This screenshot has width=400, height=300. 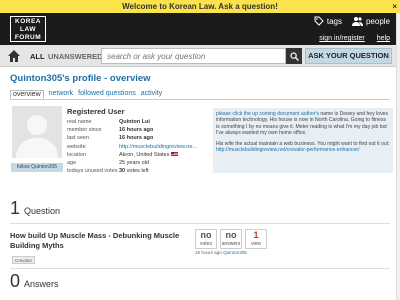 What do you see at coordinates (231, 235) in the screenshot?
I see `answers-stat-value: no` at bounding box center [231, 235].